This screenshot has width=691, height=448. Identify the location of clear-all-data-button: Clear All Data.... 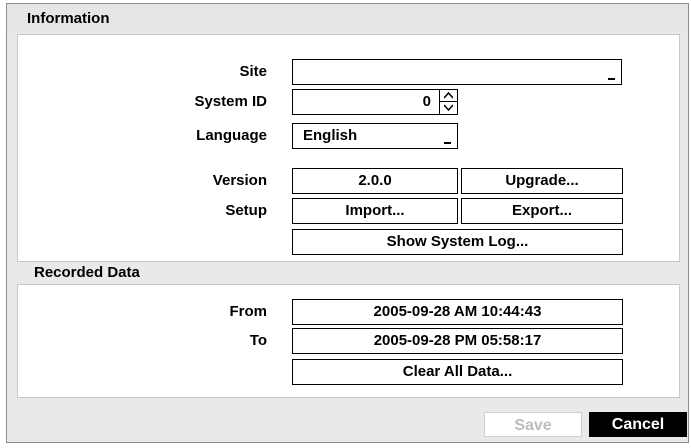
(457, 372).